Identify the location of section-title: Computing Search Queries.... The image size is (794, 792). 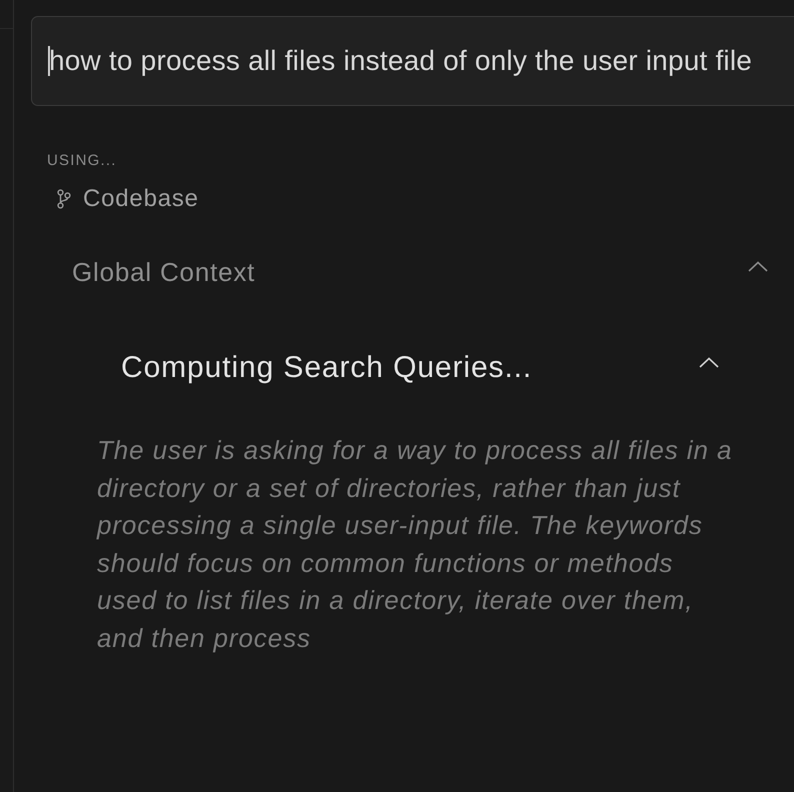
(326, 368).